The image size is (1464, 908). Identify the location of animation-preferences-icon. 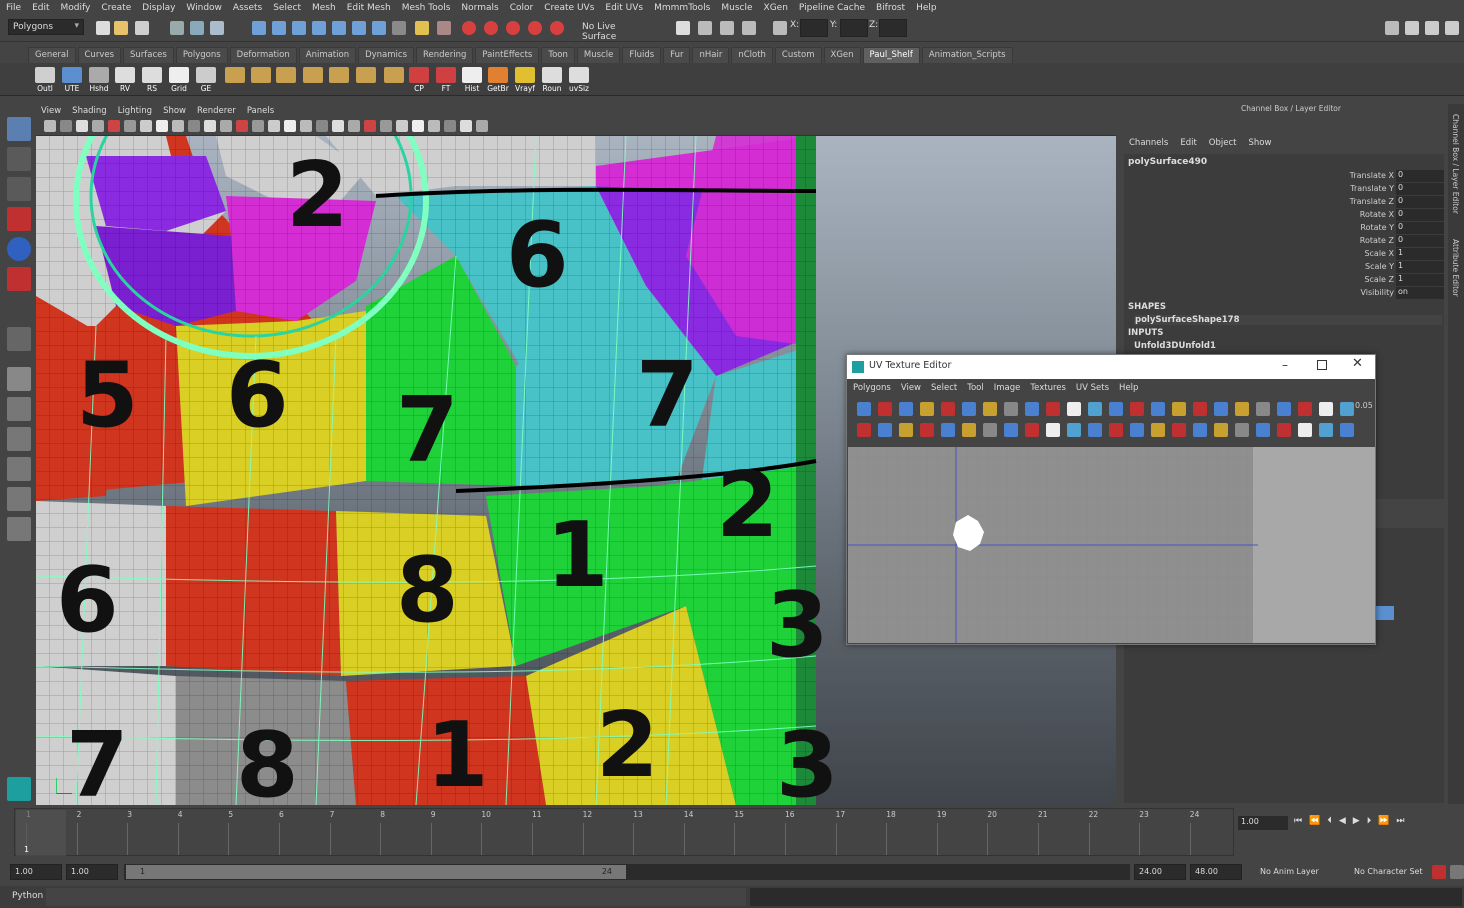
(1457, 872).